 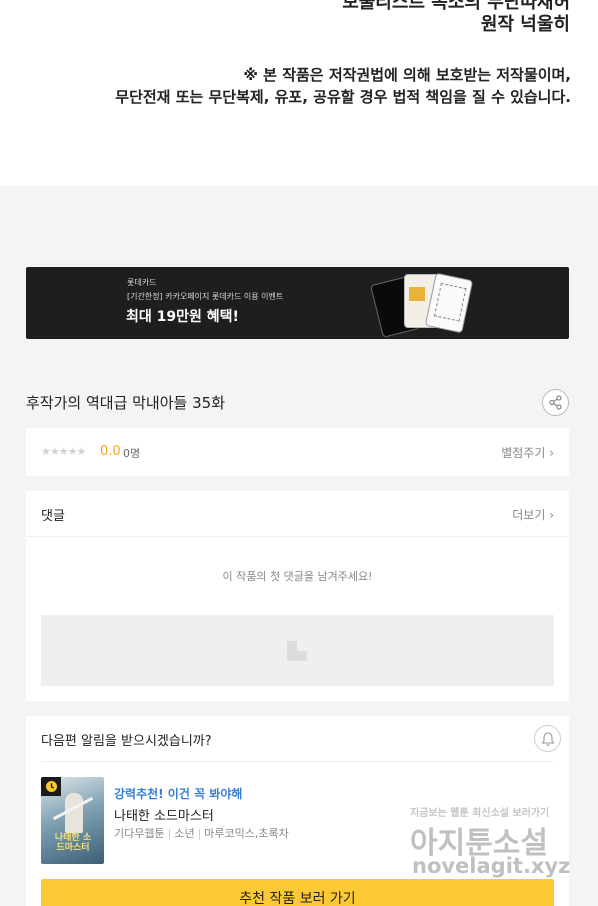 I want to click on notification-question: 다음편 알림을 받으시겠습니까?, so click(x=126, y=741).